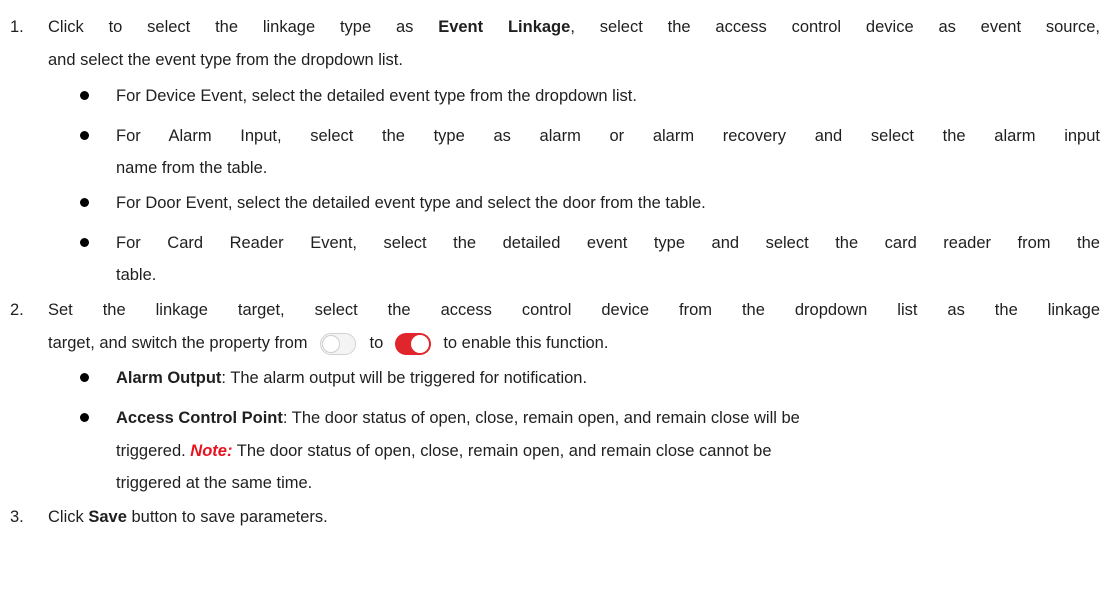 The height and width of the screenshot is (616, 1109). I want to click on toggle-on-icon, so click(413, 343).